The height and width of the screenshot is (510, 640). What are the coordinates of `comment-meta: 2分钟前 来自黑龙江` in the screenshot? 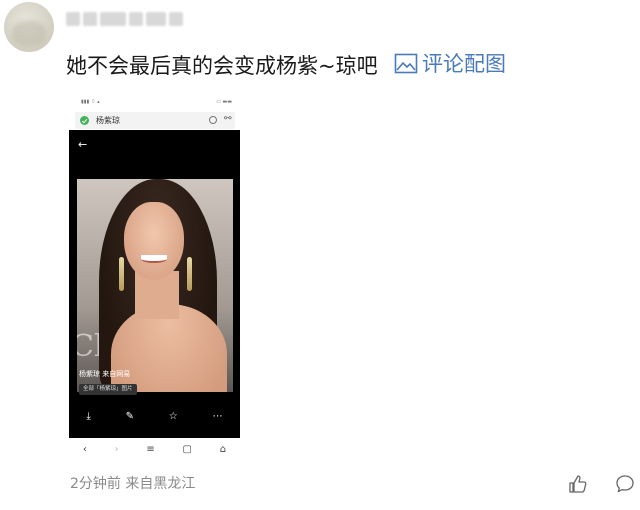 It's located at (133, 484).